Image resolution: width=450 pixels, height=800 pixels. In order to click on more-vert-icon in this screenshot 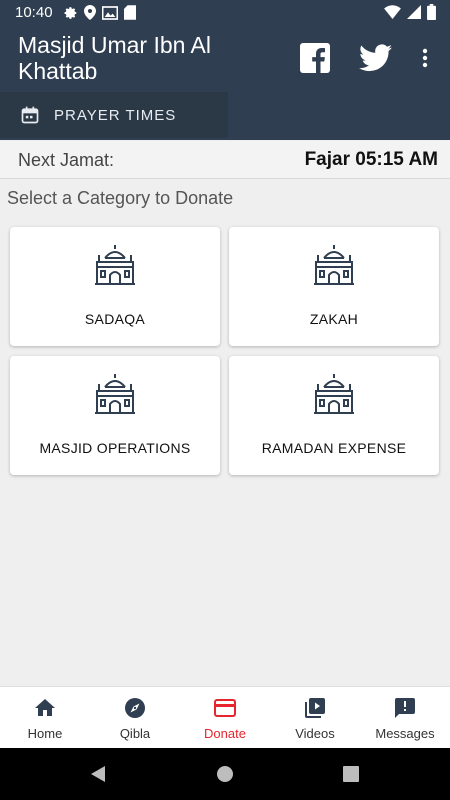, I will do `click(425, 58)`.